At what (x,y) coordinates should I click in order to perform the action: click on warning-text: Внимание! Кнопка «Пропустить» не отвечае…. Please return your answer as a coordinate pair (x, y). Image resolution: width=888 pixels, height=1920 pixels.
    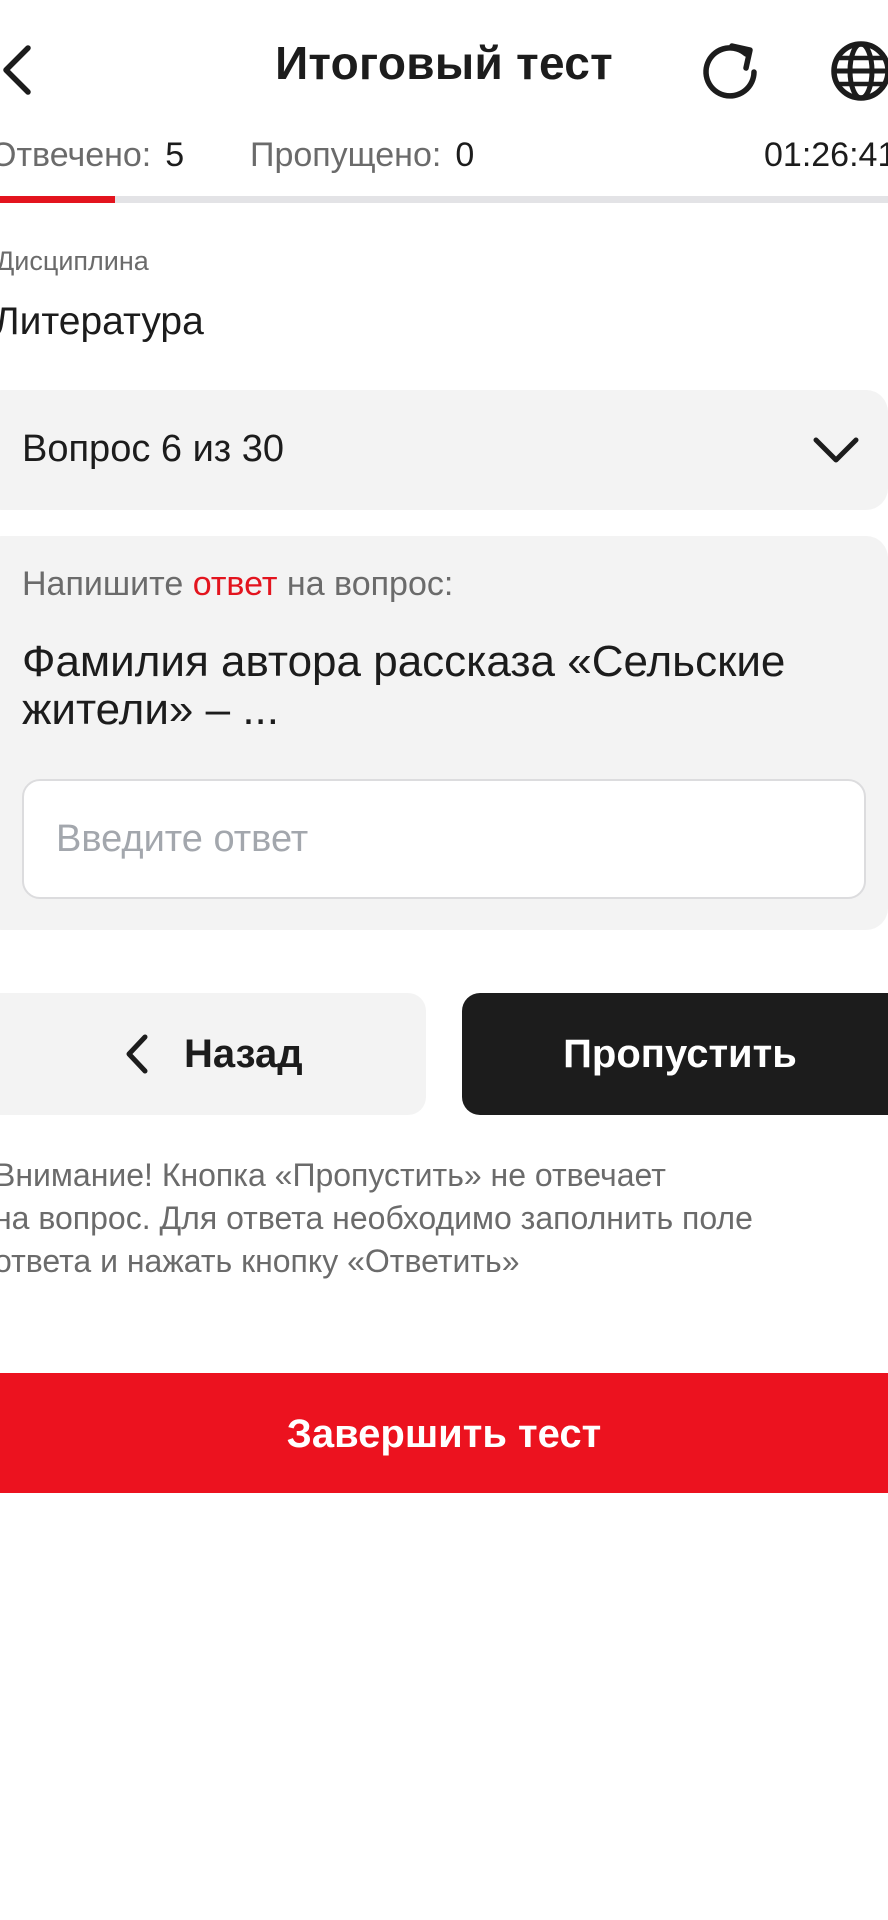
    Looking at the image, I should click on (444, 1218).